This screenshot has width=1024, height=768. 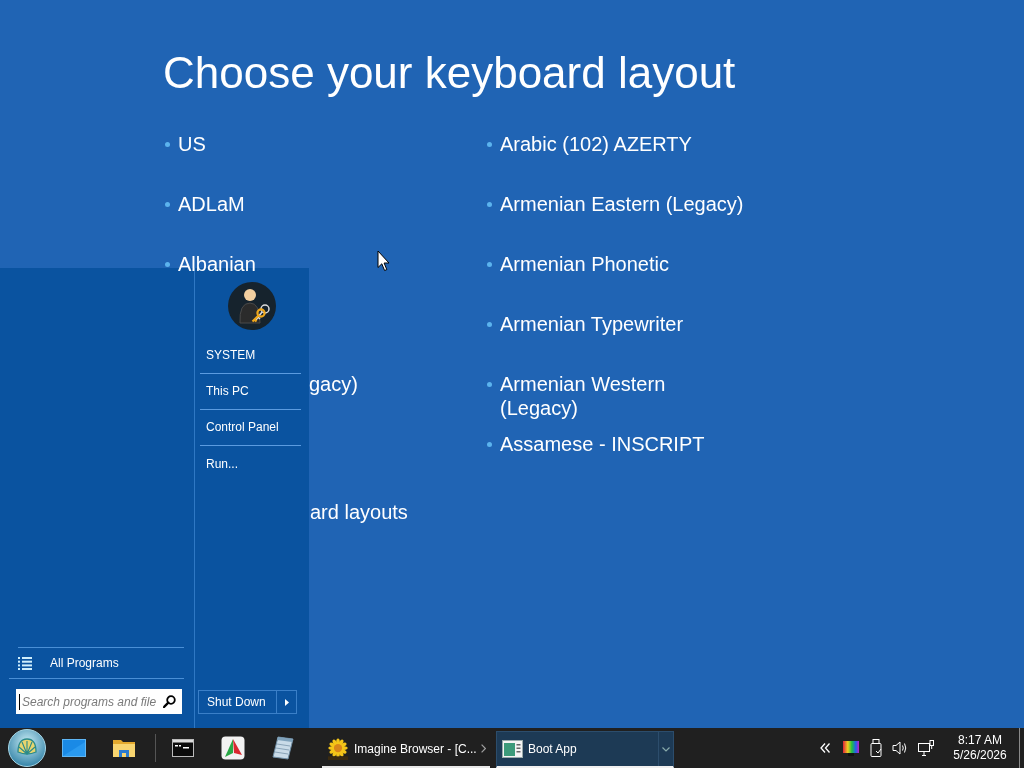 What do you see at coordinates (333, 384) in the screenshot?
I see `layout-option: gacy)` at bounding box center [333, 384].